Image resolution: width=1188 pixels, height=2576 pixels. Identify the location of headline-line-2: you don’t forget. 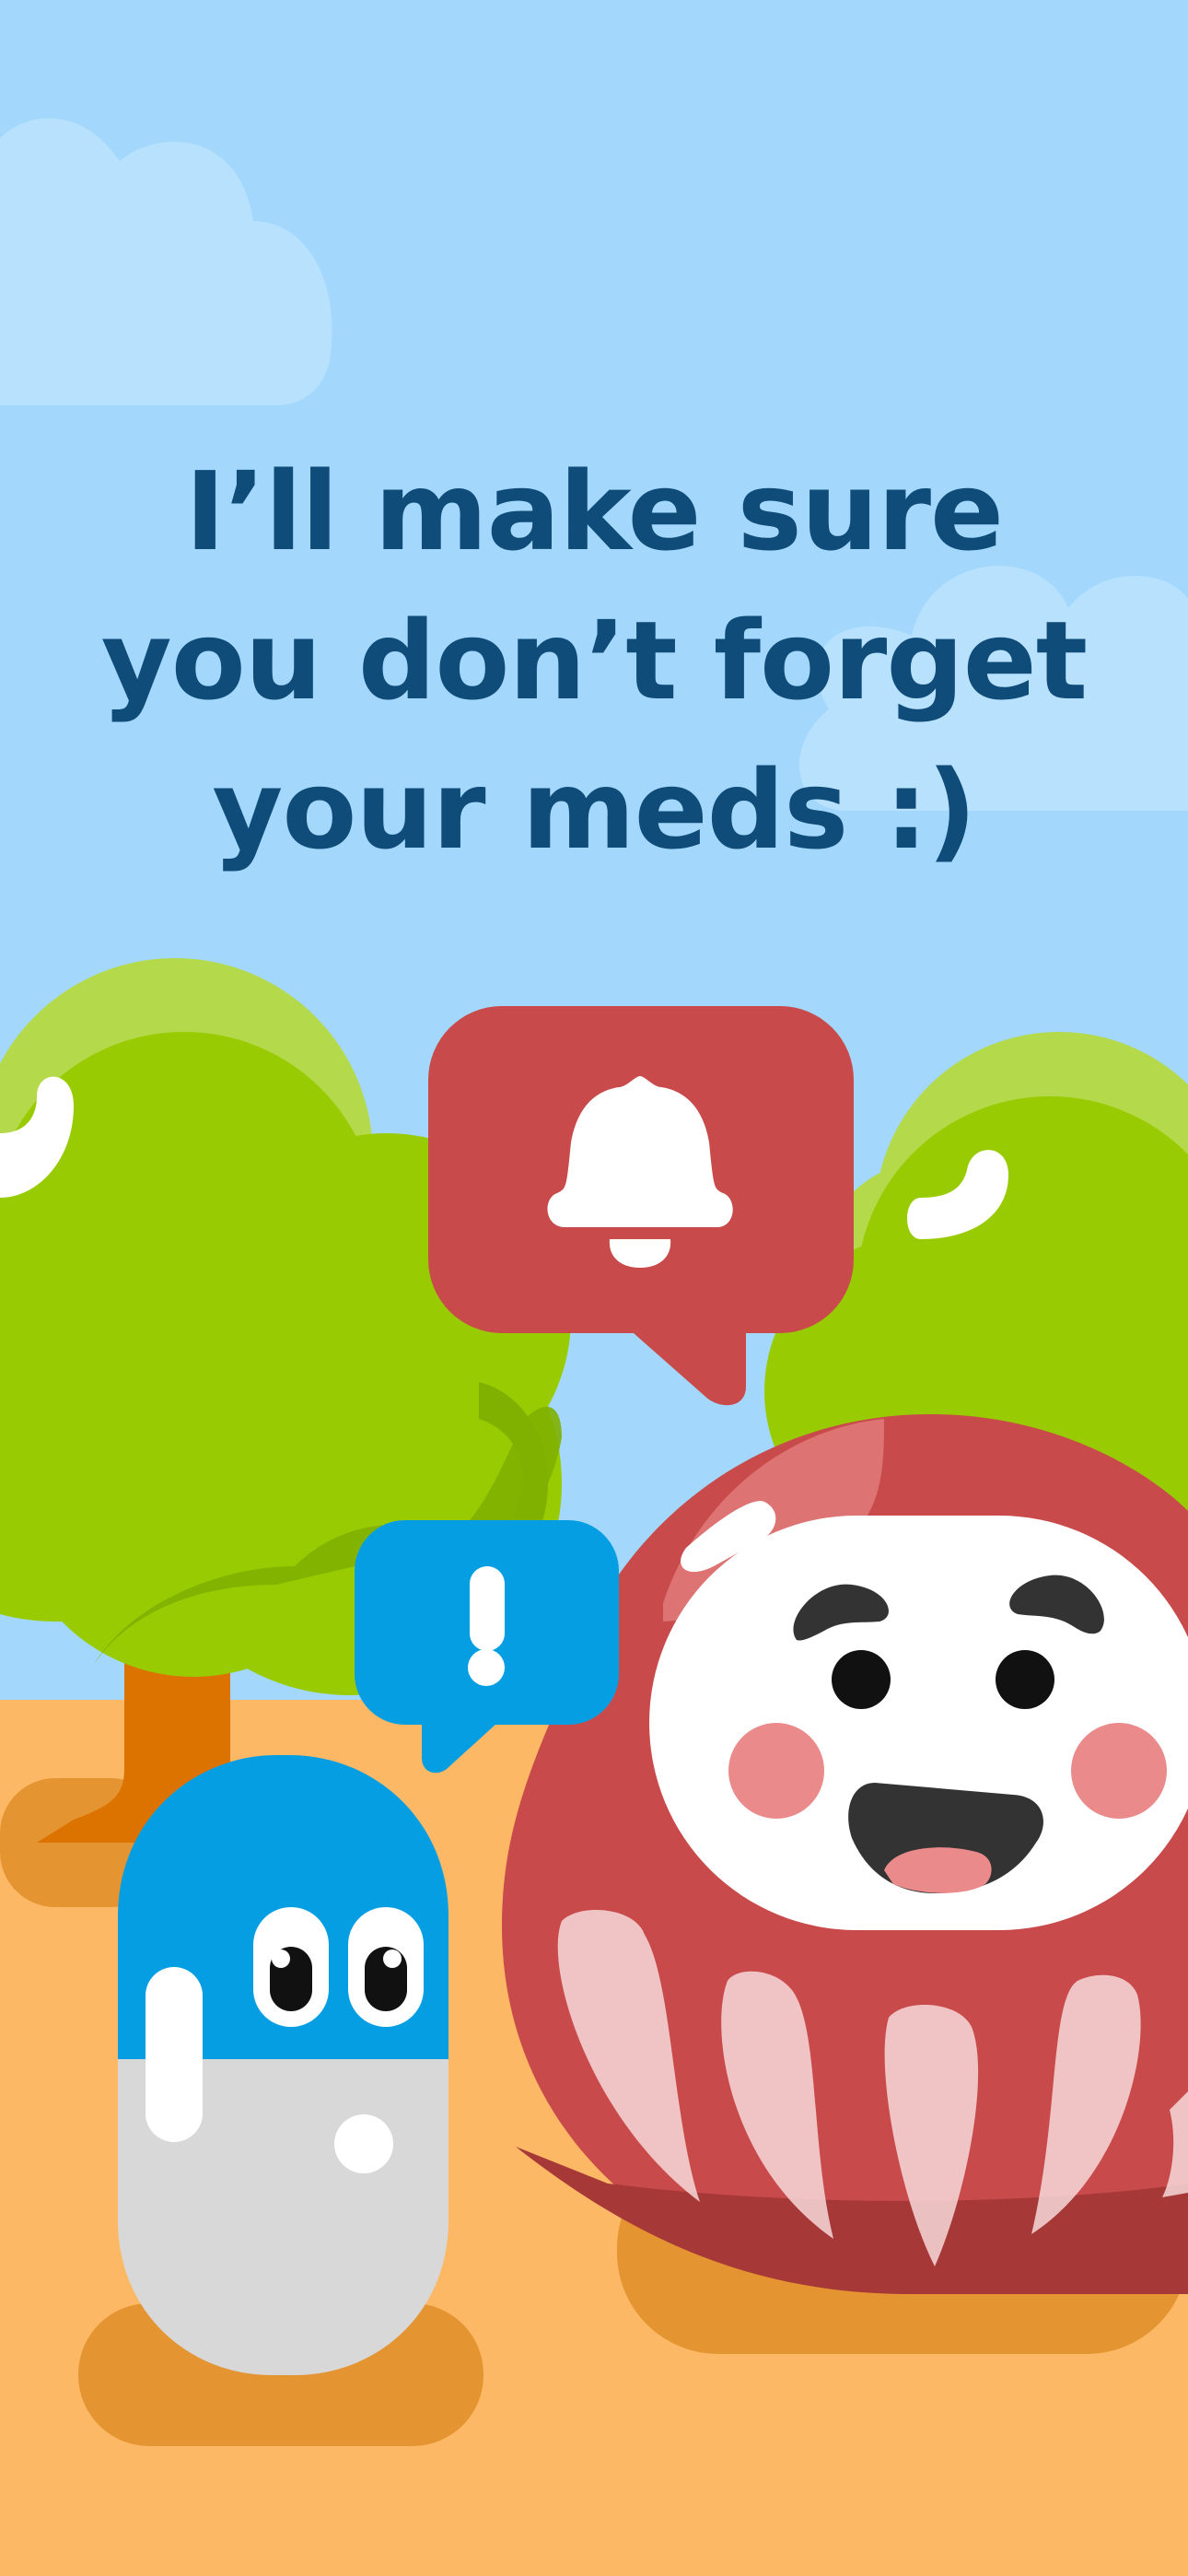
(594, 661).